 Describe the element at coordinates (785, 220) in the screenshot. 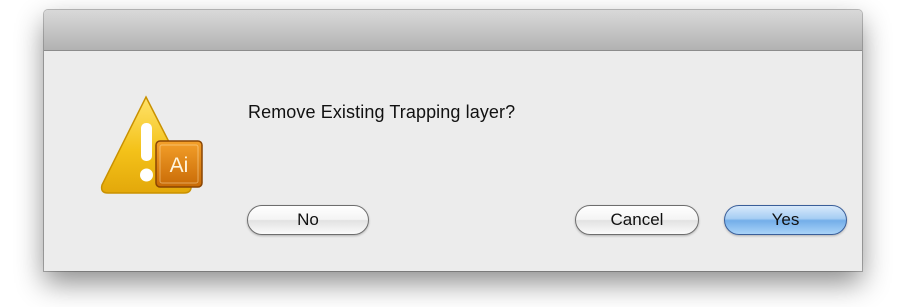

I see `yes-button: Yes` at that location.